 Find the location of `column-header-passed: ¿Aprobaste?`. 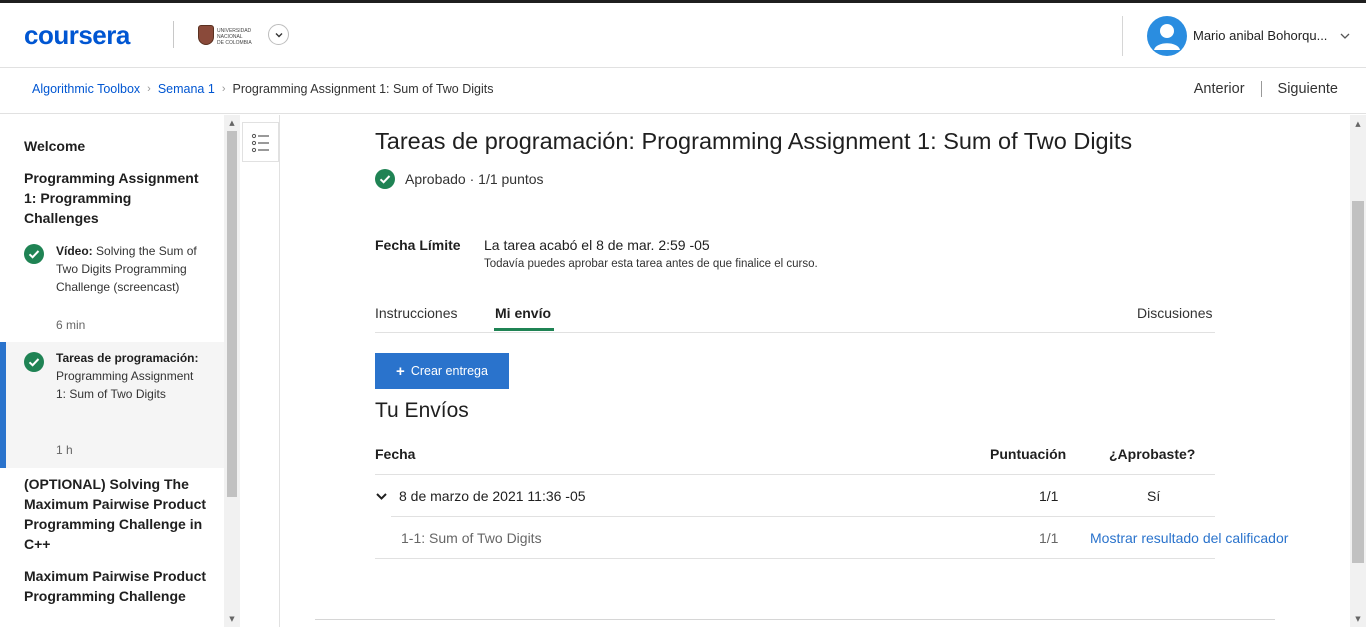

column-header-passed: ¿Aprobaste? is located at coordinates (1152, 454).